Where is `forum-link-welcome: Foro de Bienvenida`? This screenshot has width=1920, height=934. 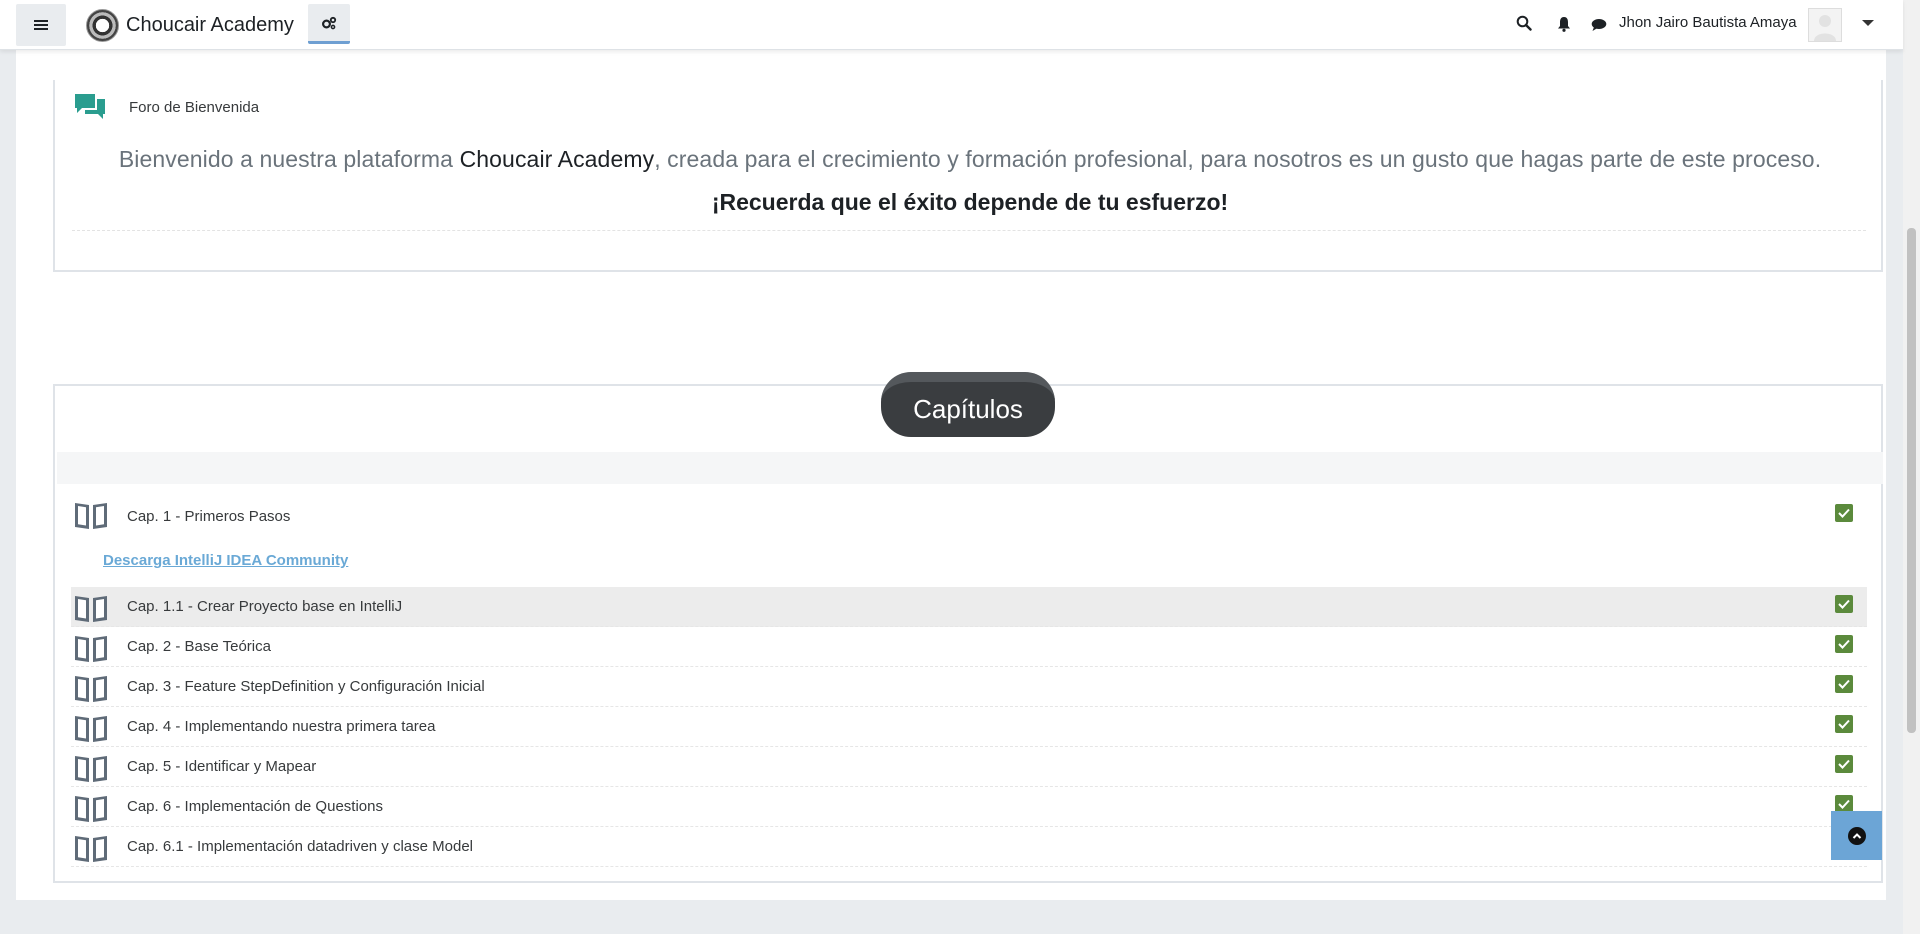
forum-link-welcome: Foro de Bienvenida is located at coordinates (194, 107).